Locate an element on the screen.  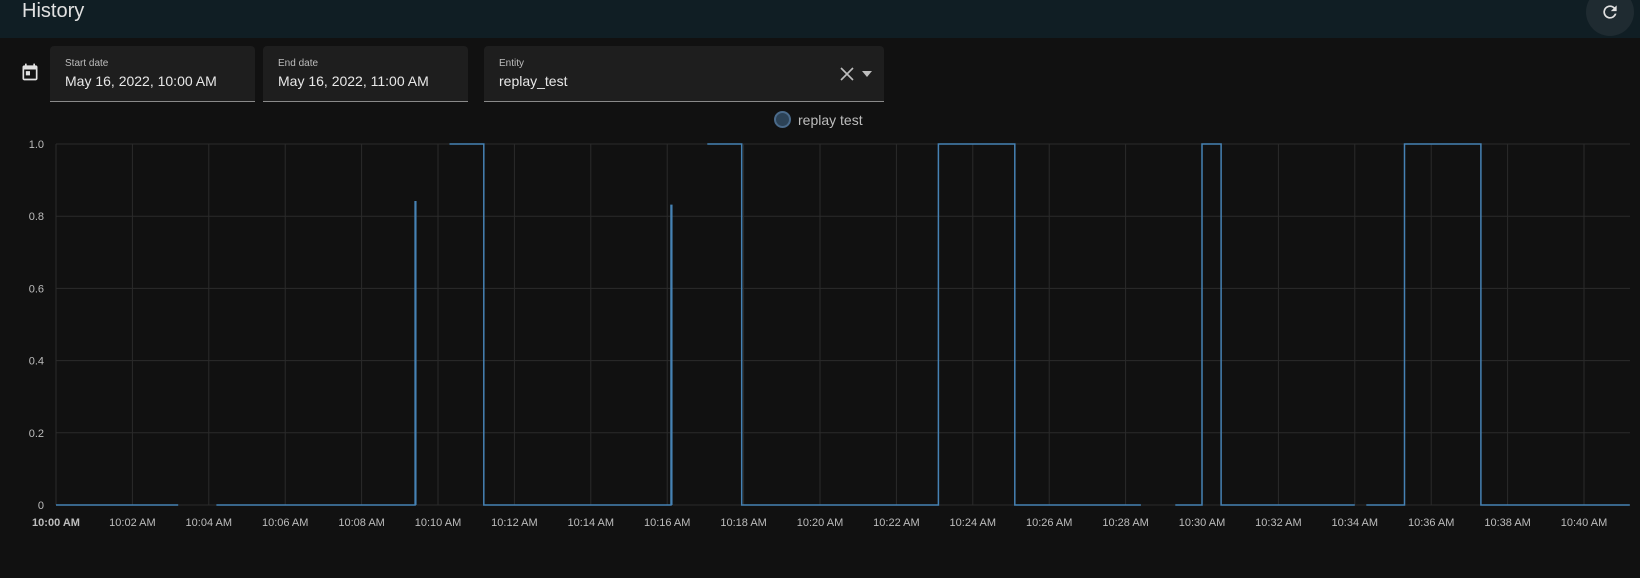
refresh-button is located at coordinates (1610, 18).